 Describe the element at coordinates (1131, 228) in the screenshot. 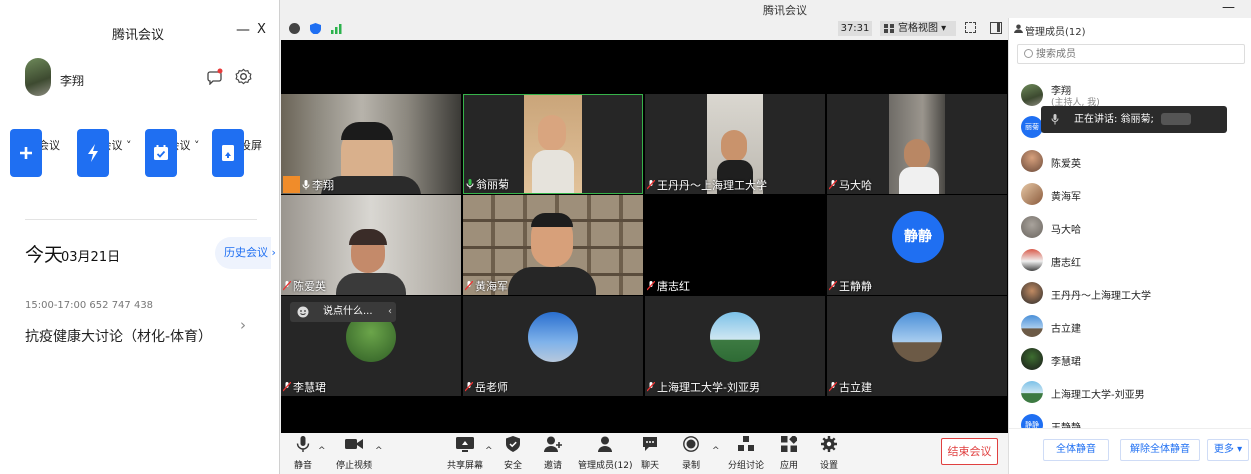

I see `member-row: 马大哈` at that location.